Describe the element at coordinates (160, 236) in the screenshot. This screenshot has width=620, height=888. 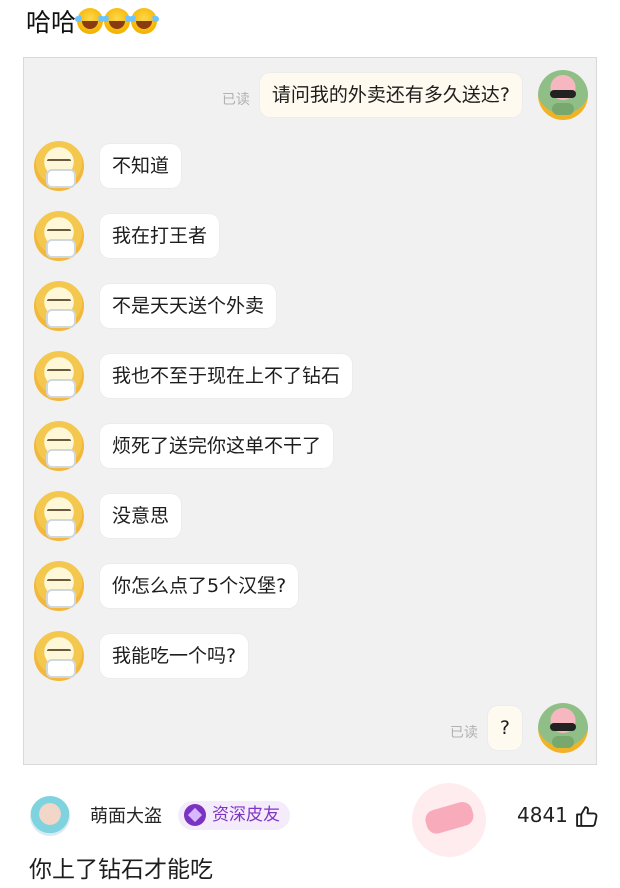
I see `received-message-bubble: 我在打王者` at that location.